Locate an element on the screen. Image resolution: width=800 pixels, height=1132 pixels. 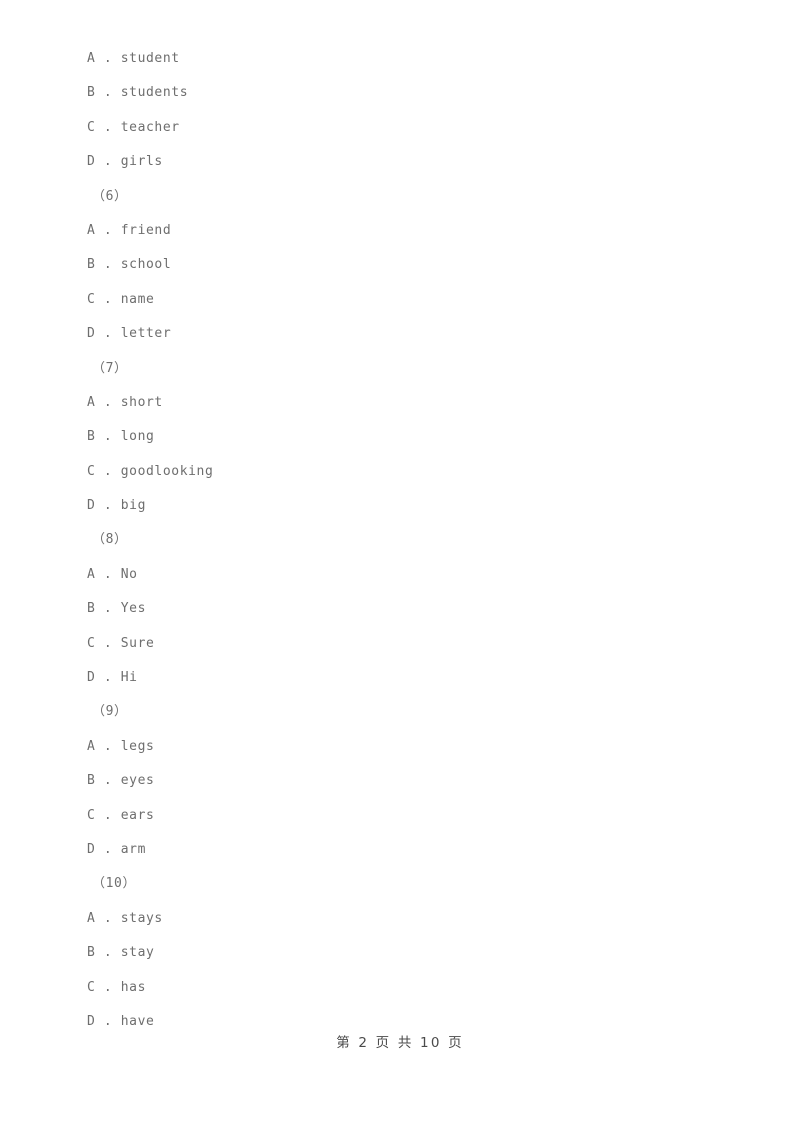
question-number: （9） is located at coordinates (407, 712).